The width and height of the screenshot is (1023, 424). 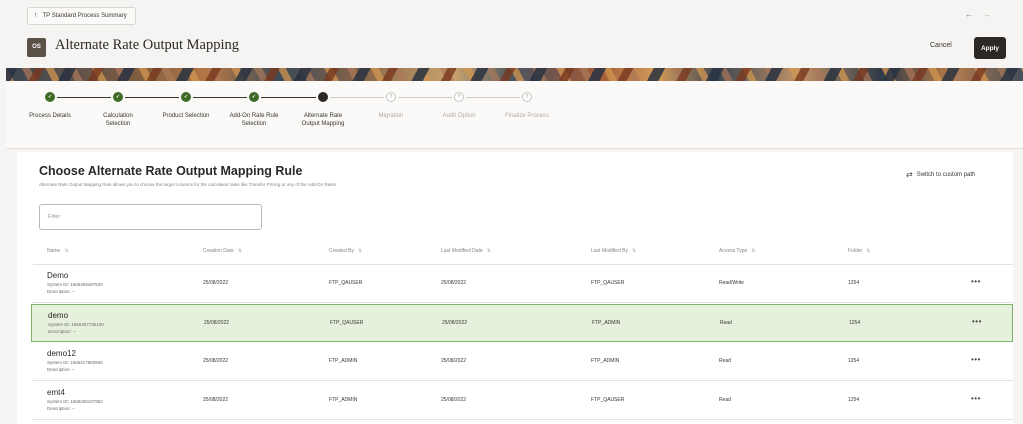 I want to click on step-8-label: Finalize Process, so click(x=527, y=116).